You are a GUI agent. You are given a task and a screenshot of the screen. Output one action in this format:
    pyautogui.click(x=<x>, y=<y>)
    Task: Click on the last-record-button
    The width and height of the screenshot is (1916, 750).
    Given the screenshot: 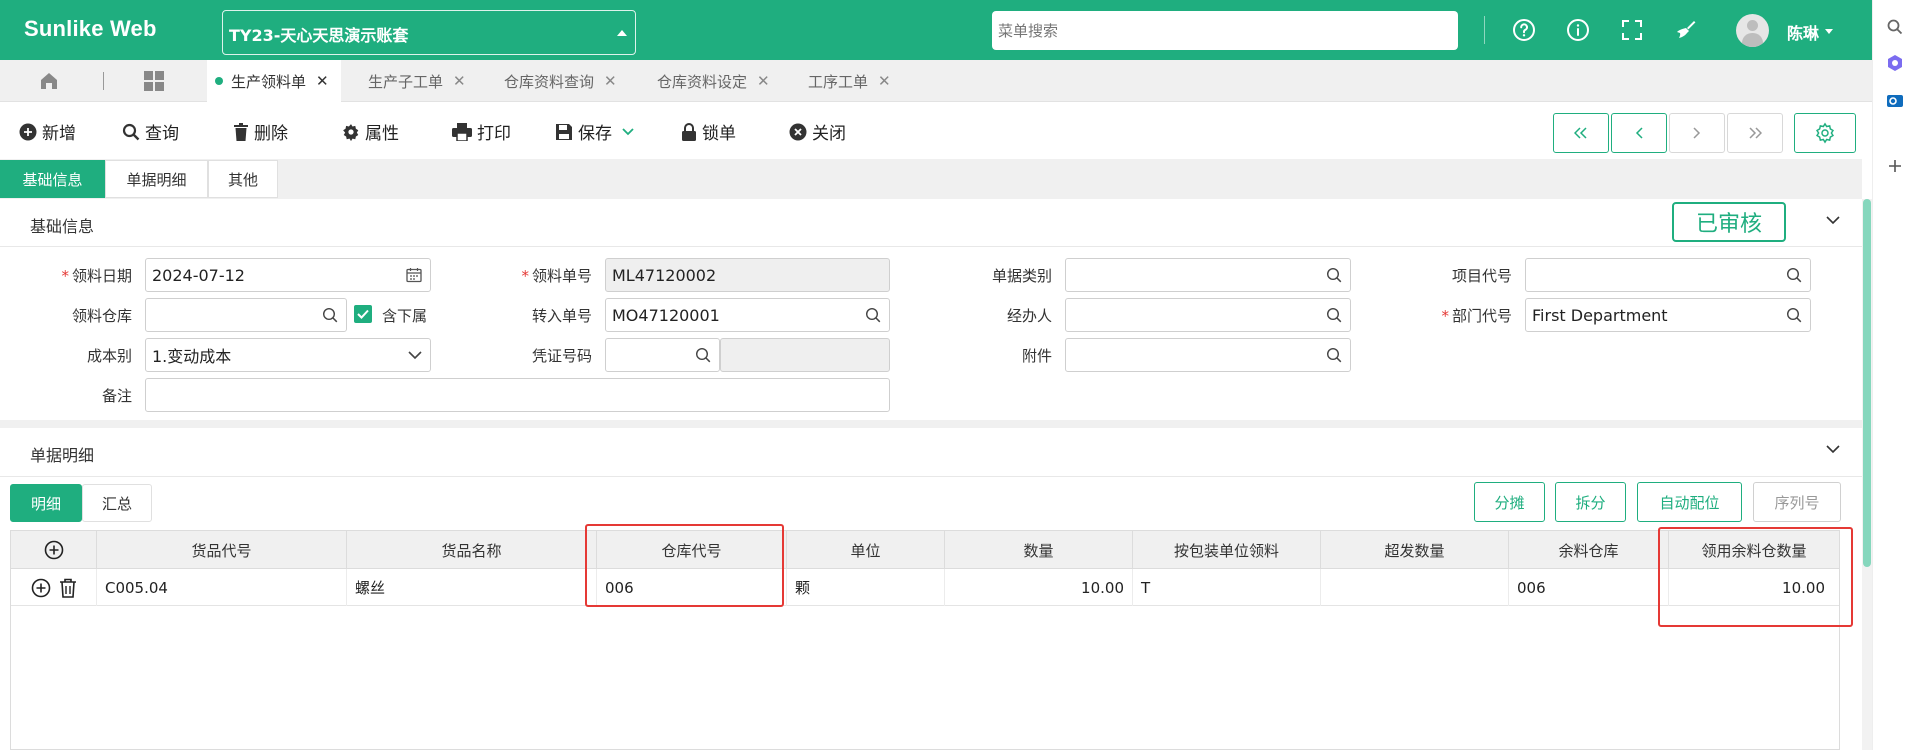 What is the action you would take?
    pyautogui.click(x=1755, y=133)
    